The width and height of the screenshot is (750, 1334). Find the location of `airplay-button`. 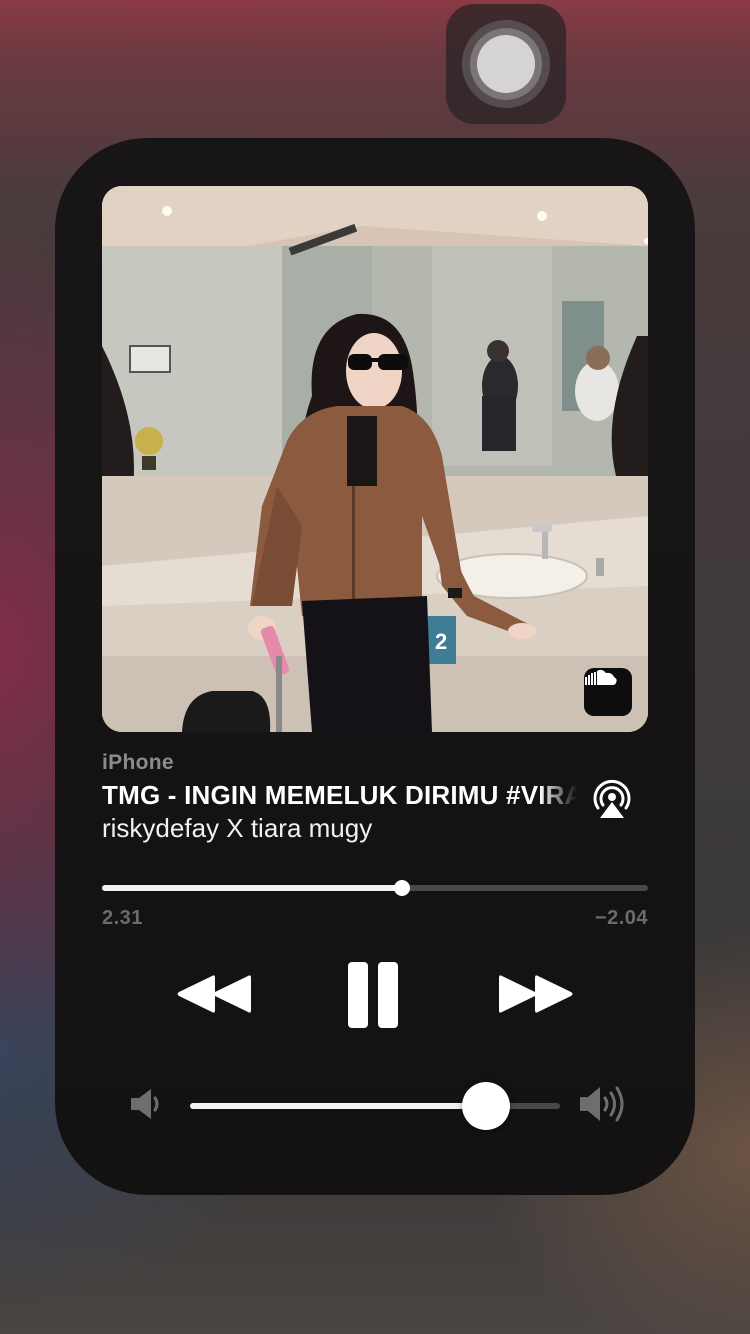

airplay-button is located at coordinates (612, 800).